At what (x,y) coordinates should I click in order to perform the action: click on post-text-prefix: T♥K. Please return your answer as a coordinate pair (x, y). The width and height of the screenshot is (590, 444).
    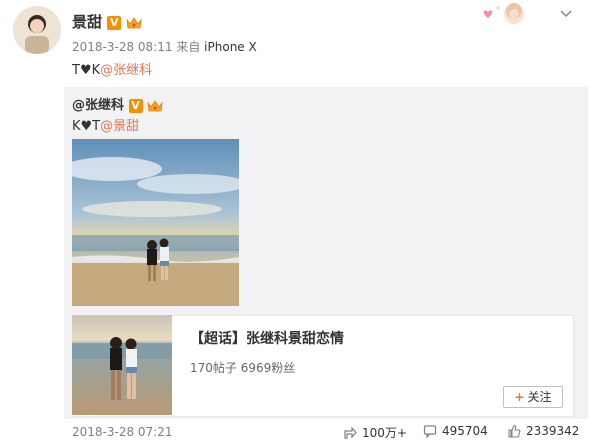
    Looking at the image, I should click on (86, 70).